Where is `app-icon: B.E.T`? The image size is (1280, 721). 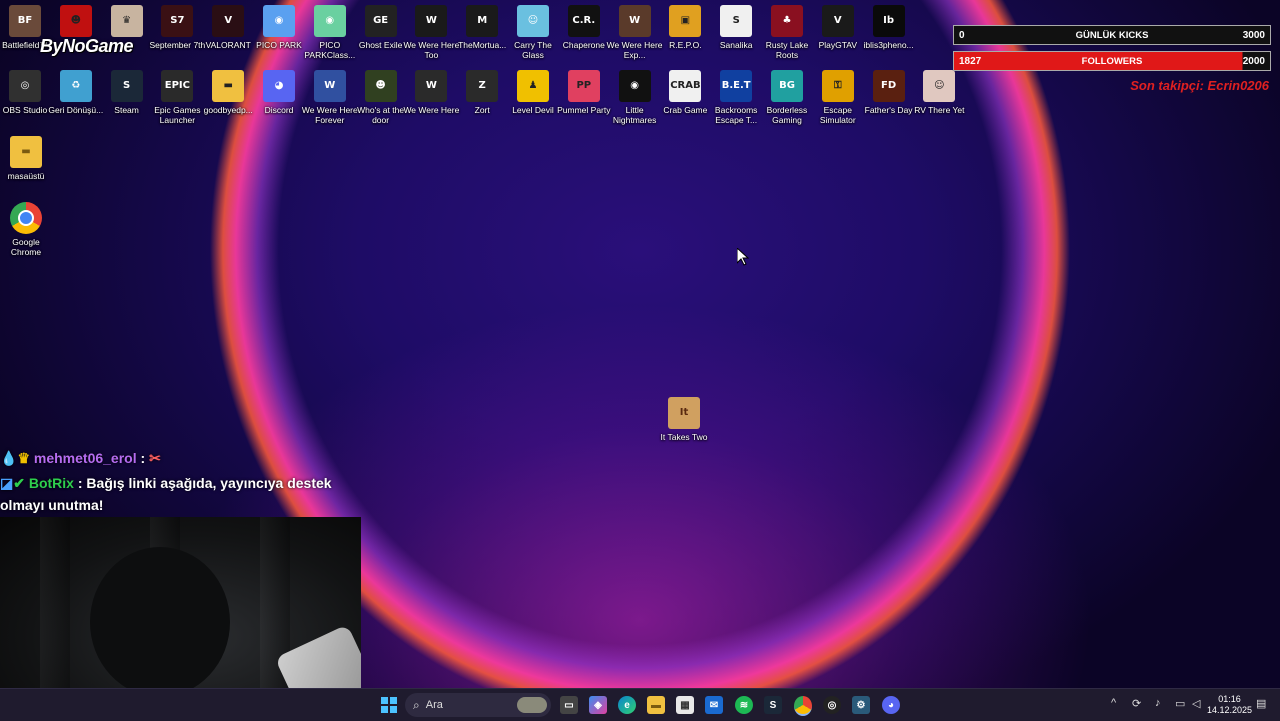
app-icon: B.E.T is located at coordinates (736, 86).